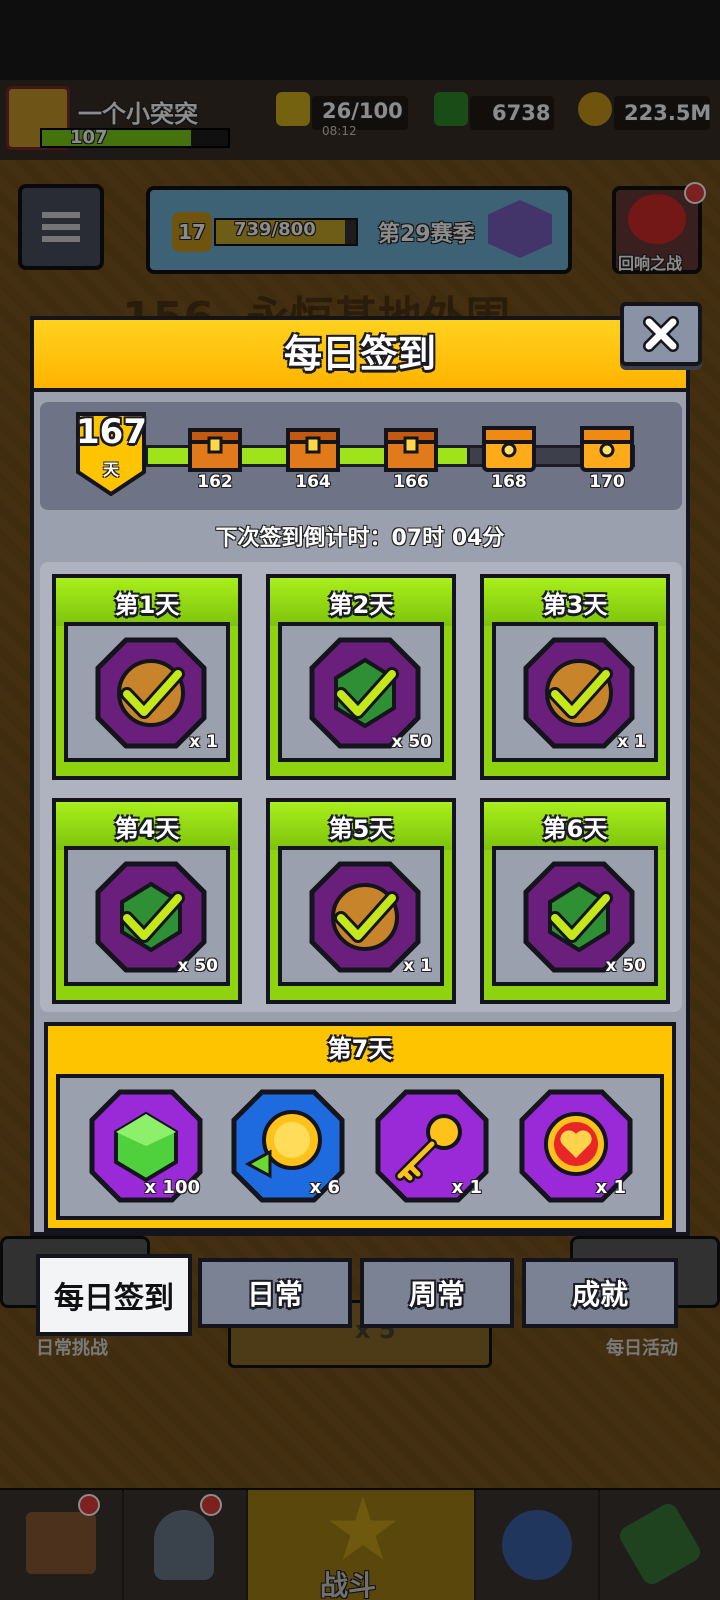 Image resolution: width=720 pixels, height=1600 pixels. I want to click on reward-qty: x 6, so click(324, 1187).